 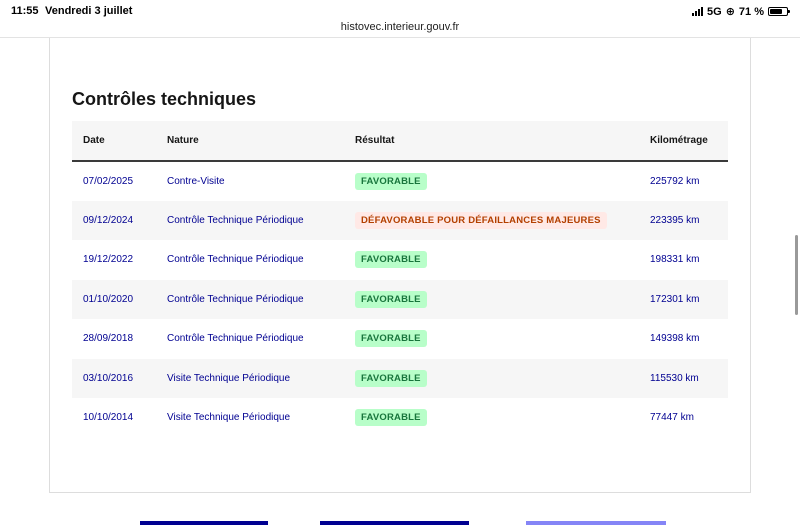 I want to click on scrollbar, so click(x=796, y=275).